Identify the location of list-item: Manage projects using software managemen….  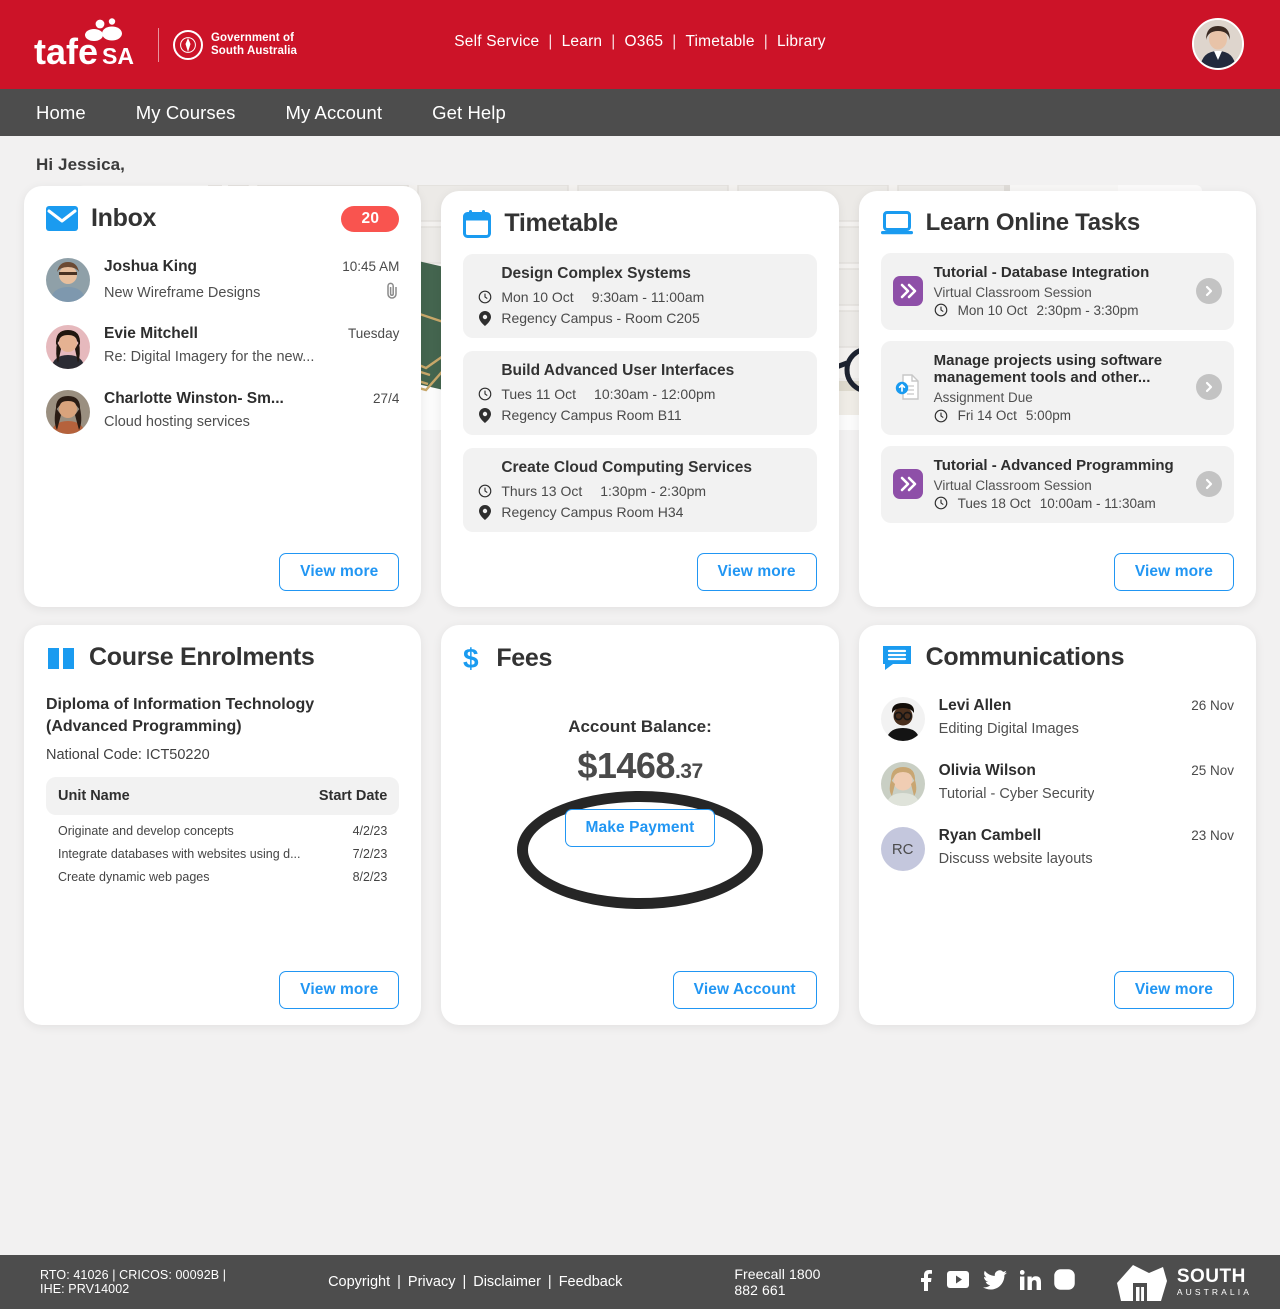
(1057, 388).